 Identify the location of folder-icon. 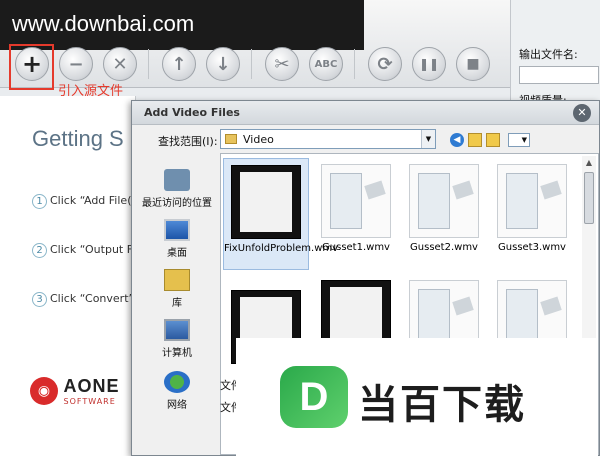
(231, 139).